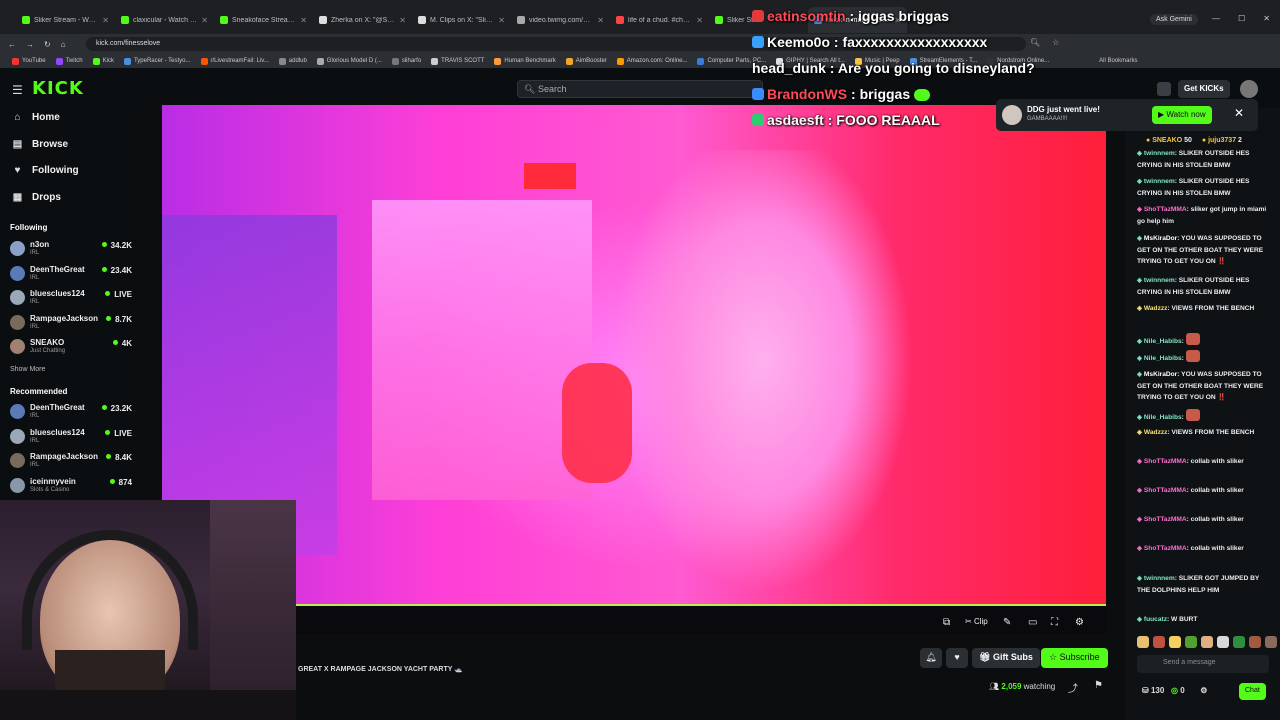 The height and width of the screenshot is (720, 1280). What do you see at coordinates (29, 61) in the screenshot?
I see `bookmark-item: YouTube` at bounding box center [29, 61].